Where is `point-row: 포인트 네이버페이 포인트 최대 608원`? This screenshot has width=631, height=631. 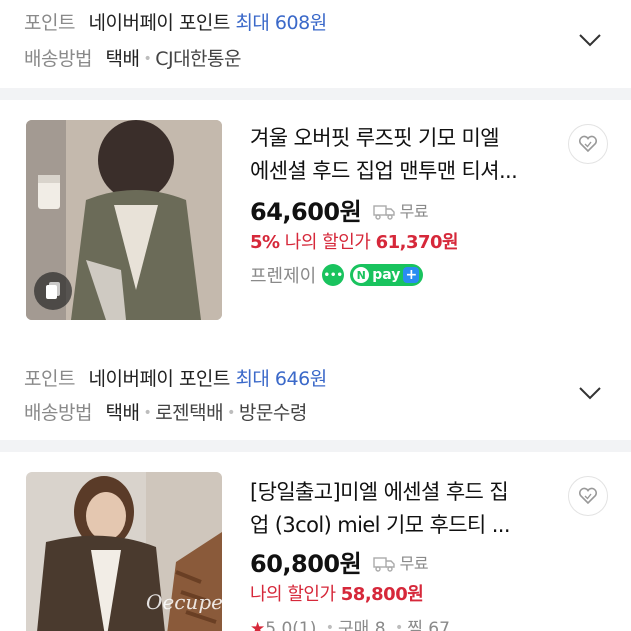 point-row: 포인트 네이버페이 포인트 최대 608원 is located at coordinates (175, 21).